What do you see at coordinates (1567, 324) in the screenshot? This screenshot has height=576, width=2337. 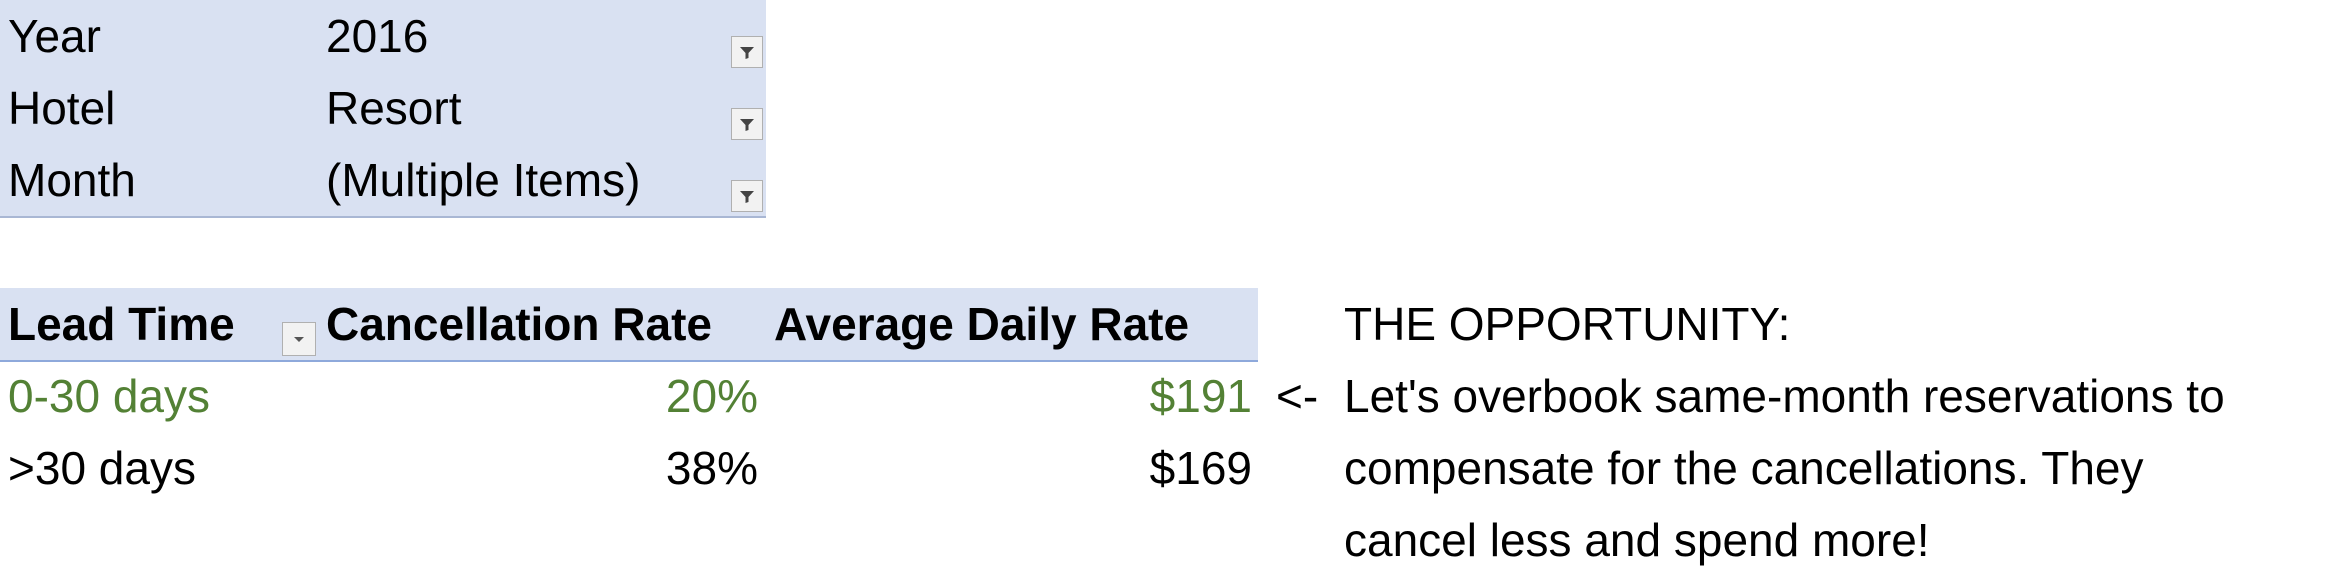 I see `note-title: THE OPPORTUNITY:` at bounding box center [1567, 324].